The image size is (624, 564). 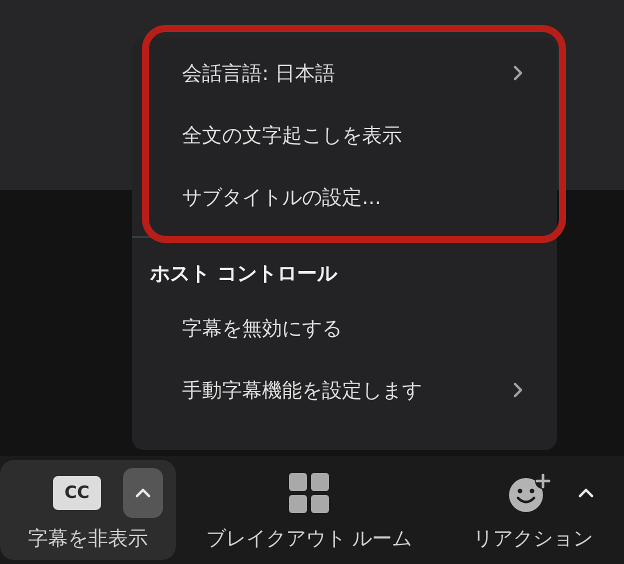 What do you see at coordinates (243, 273) in the screenshot?
I see `menu-header: ホスト コントロール` at bounding box center [243, 273].